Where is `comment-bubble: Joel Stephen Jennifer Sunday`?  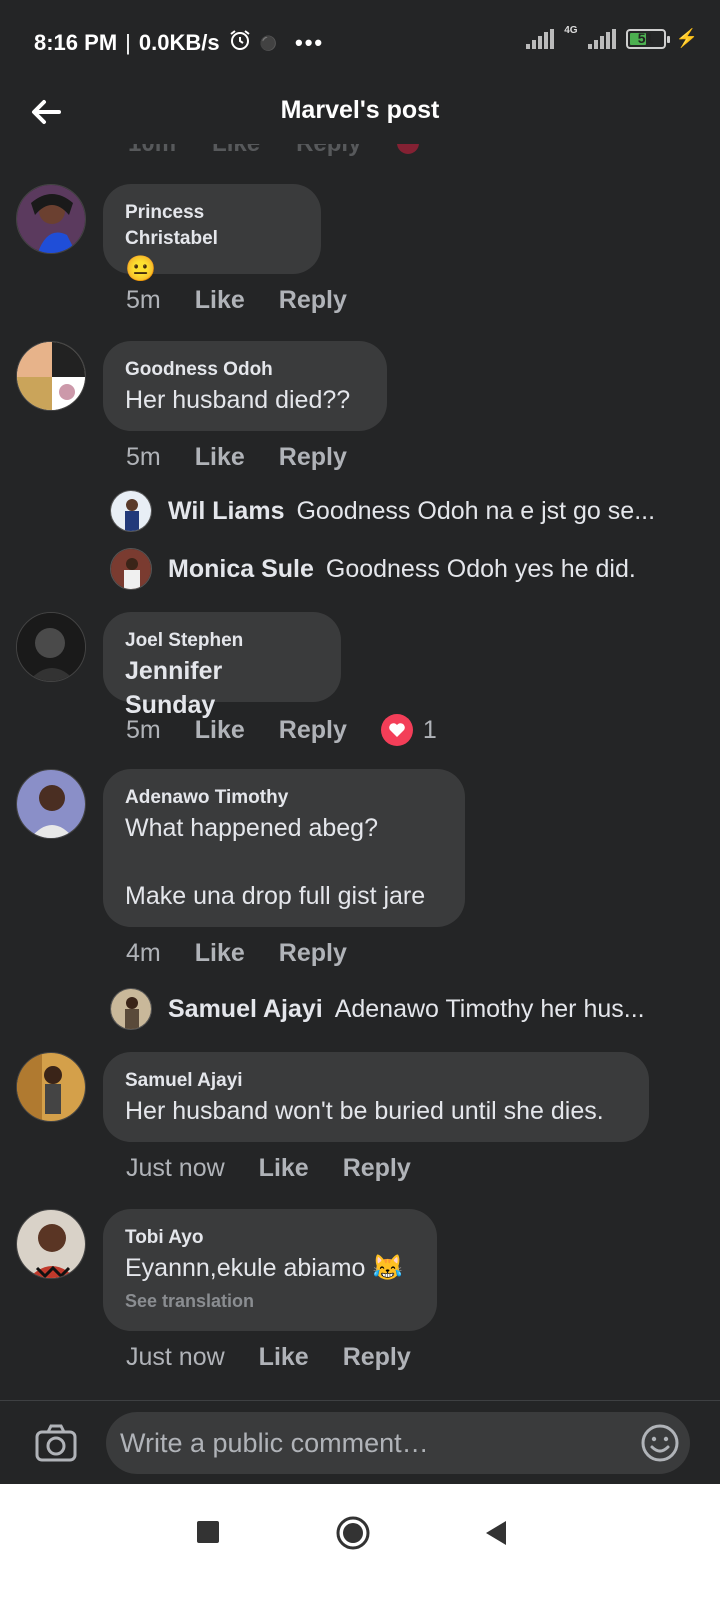
comment-bubble: Joel Stephen Jennifer Sunday is located at coordinates (222, 665).